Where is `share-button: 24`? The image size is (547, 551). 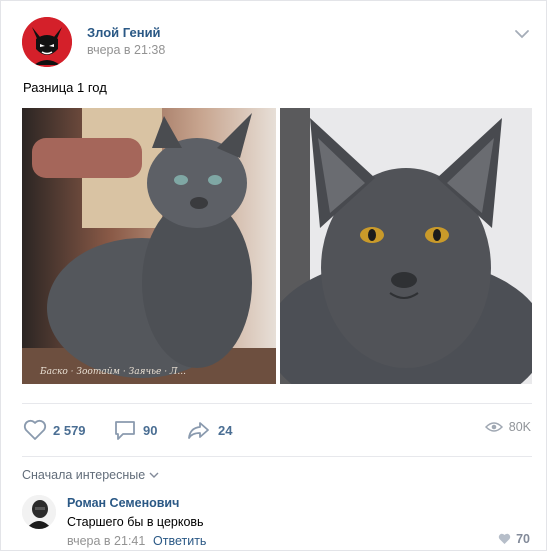
share-button: 24 is located at coordinates (209, 430).